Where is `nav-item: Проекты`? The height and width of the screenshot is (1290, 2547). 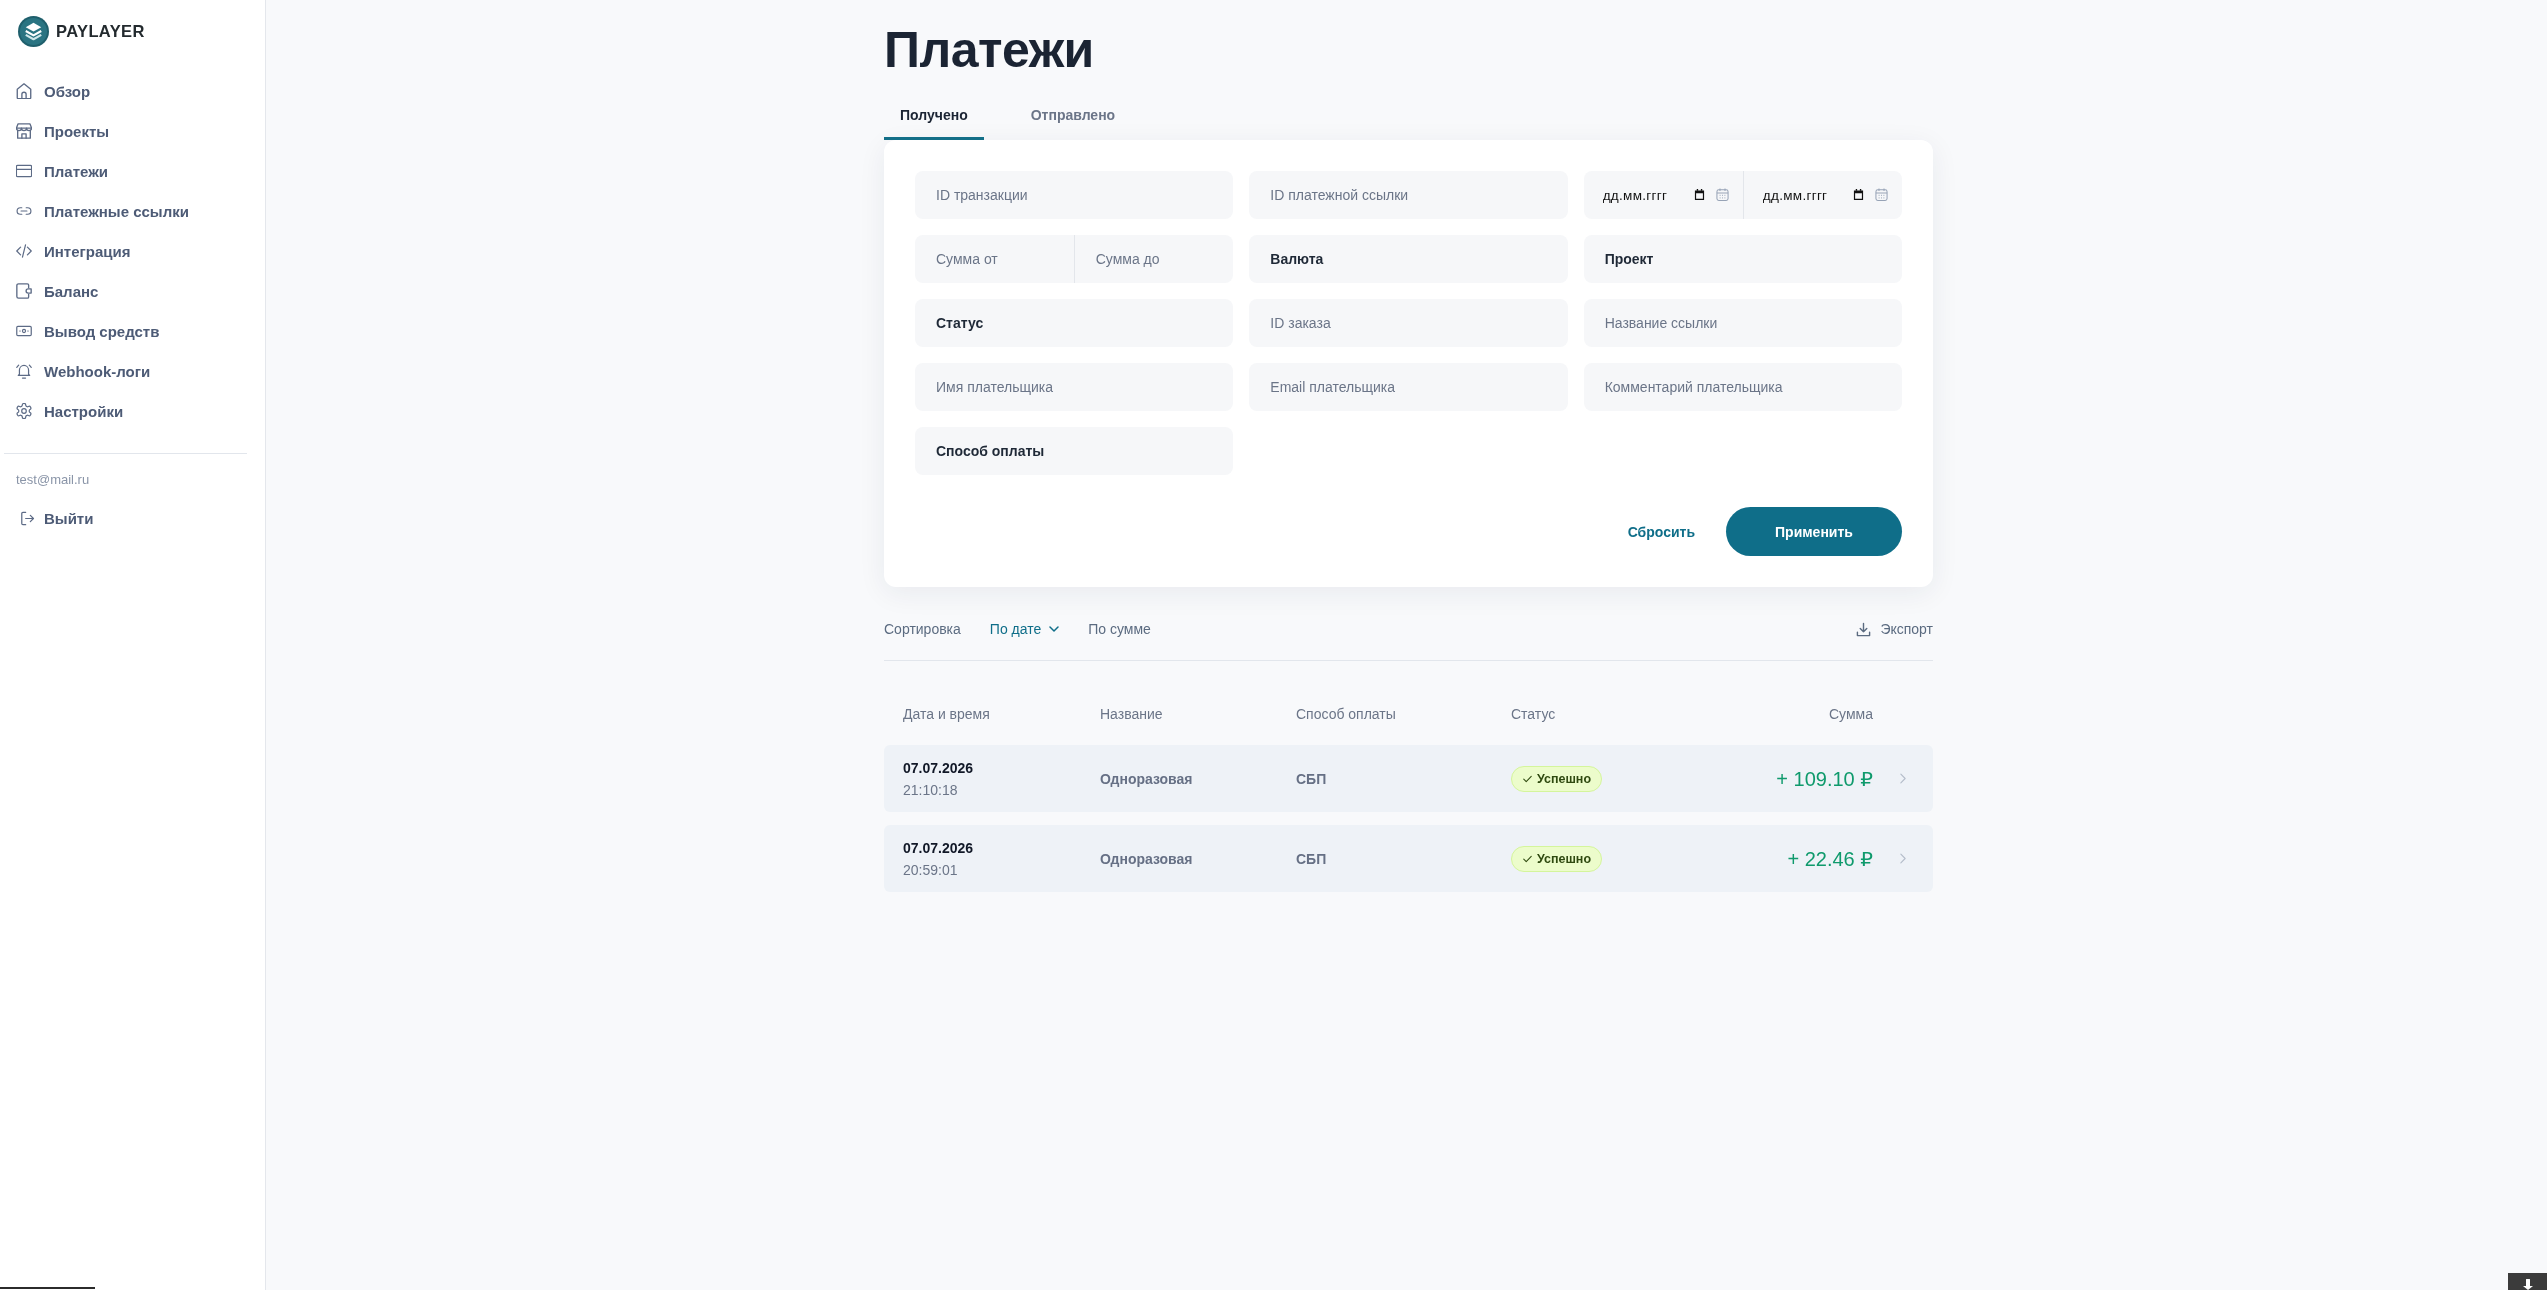 nav-item: Проекты is located at coordinates (132, 131).